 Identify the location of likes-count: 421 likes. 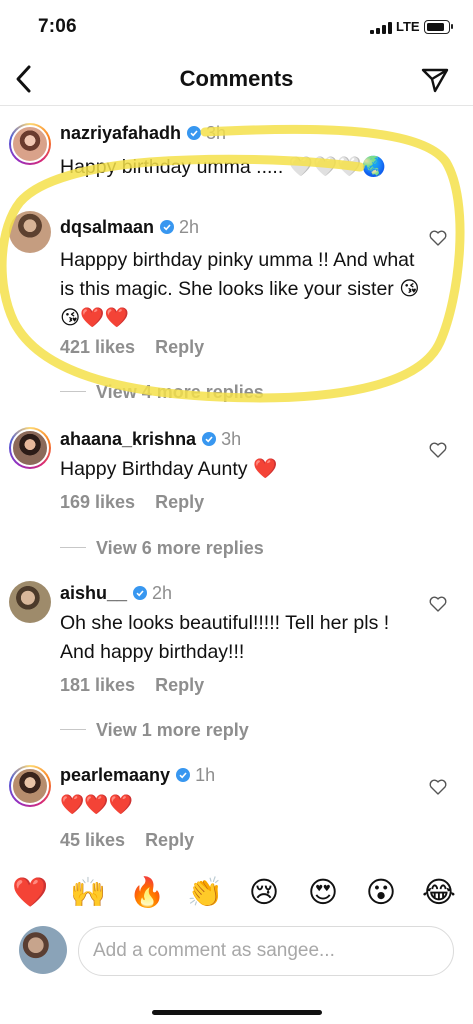
(97, 347).